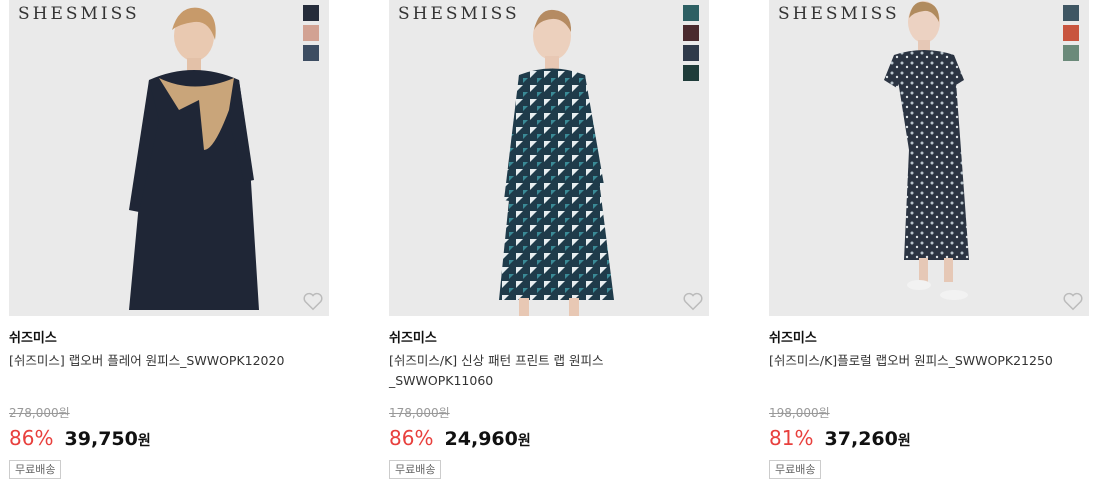 The height and width of the screenshot is (500, 1096). I want to click on price-row: 81% 37,260원, so click(840, 438).